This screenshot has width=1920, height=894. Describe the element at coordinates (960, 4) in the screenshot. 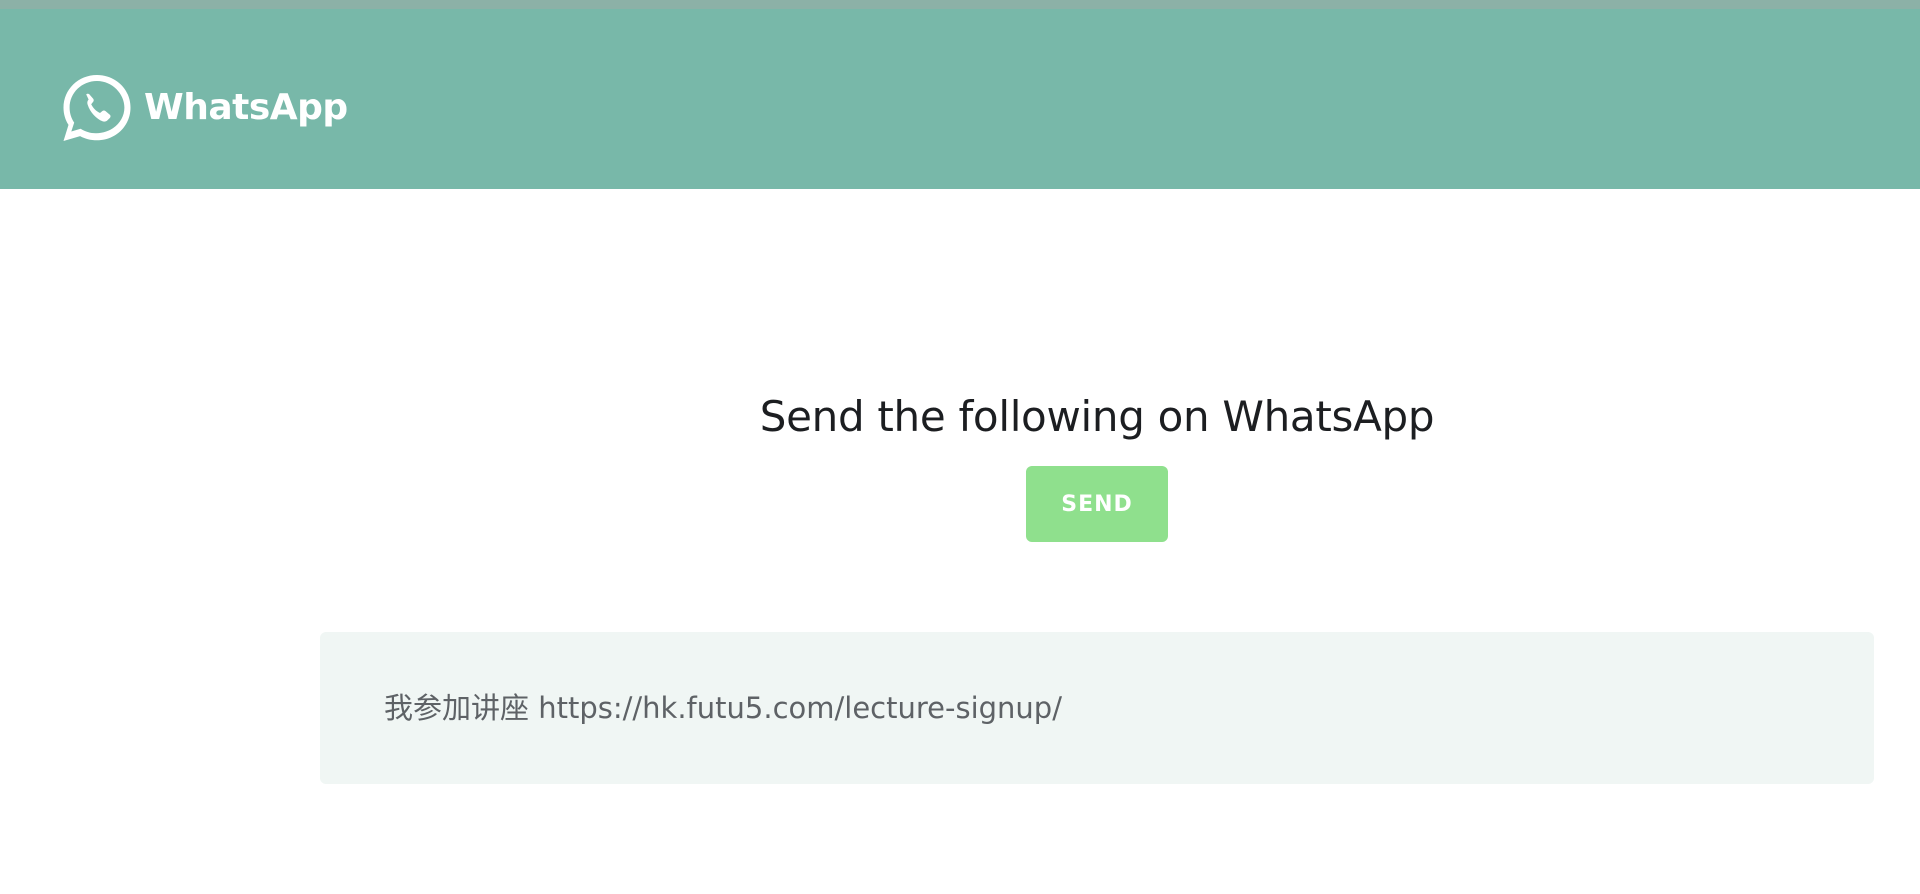

I see `top-strip` at that location.